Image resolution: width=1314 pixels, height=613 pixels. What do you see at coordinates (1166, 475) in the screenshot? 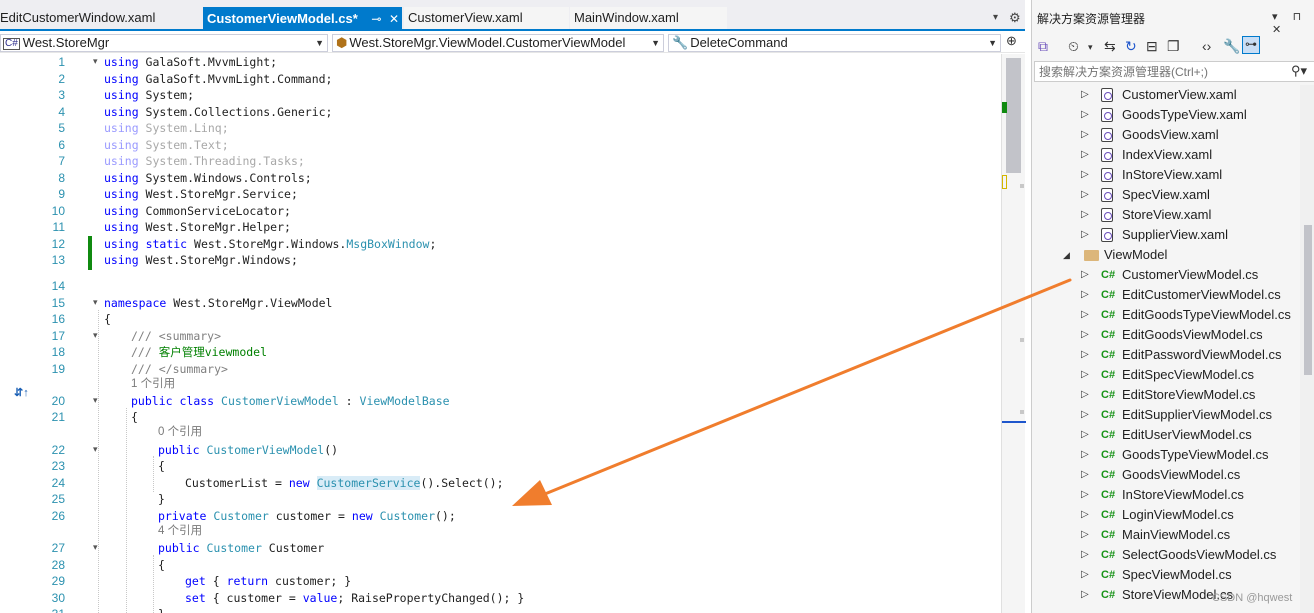
I see `tree-file-item: ▷ C# GoodsViewModel.cs` at bounding box center [1166, 475].